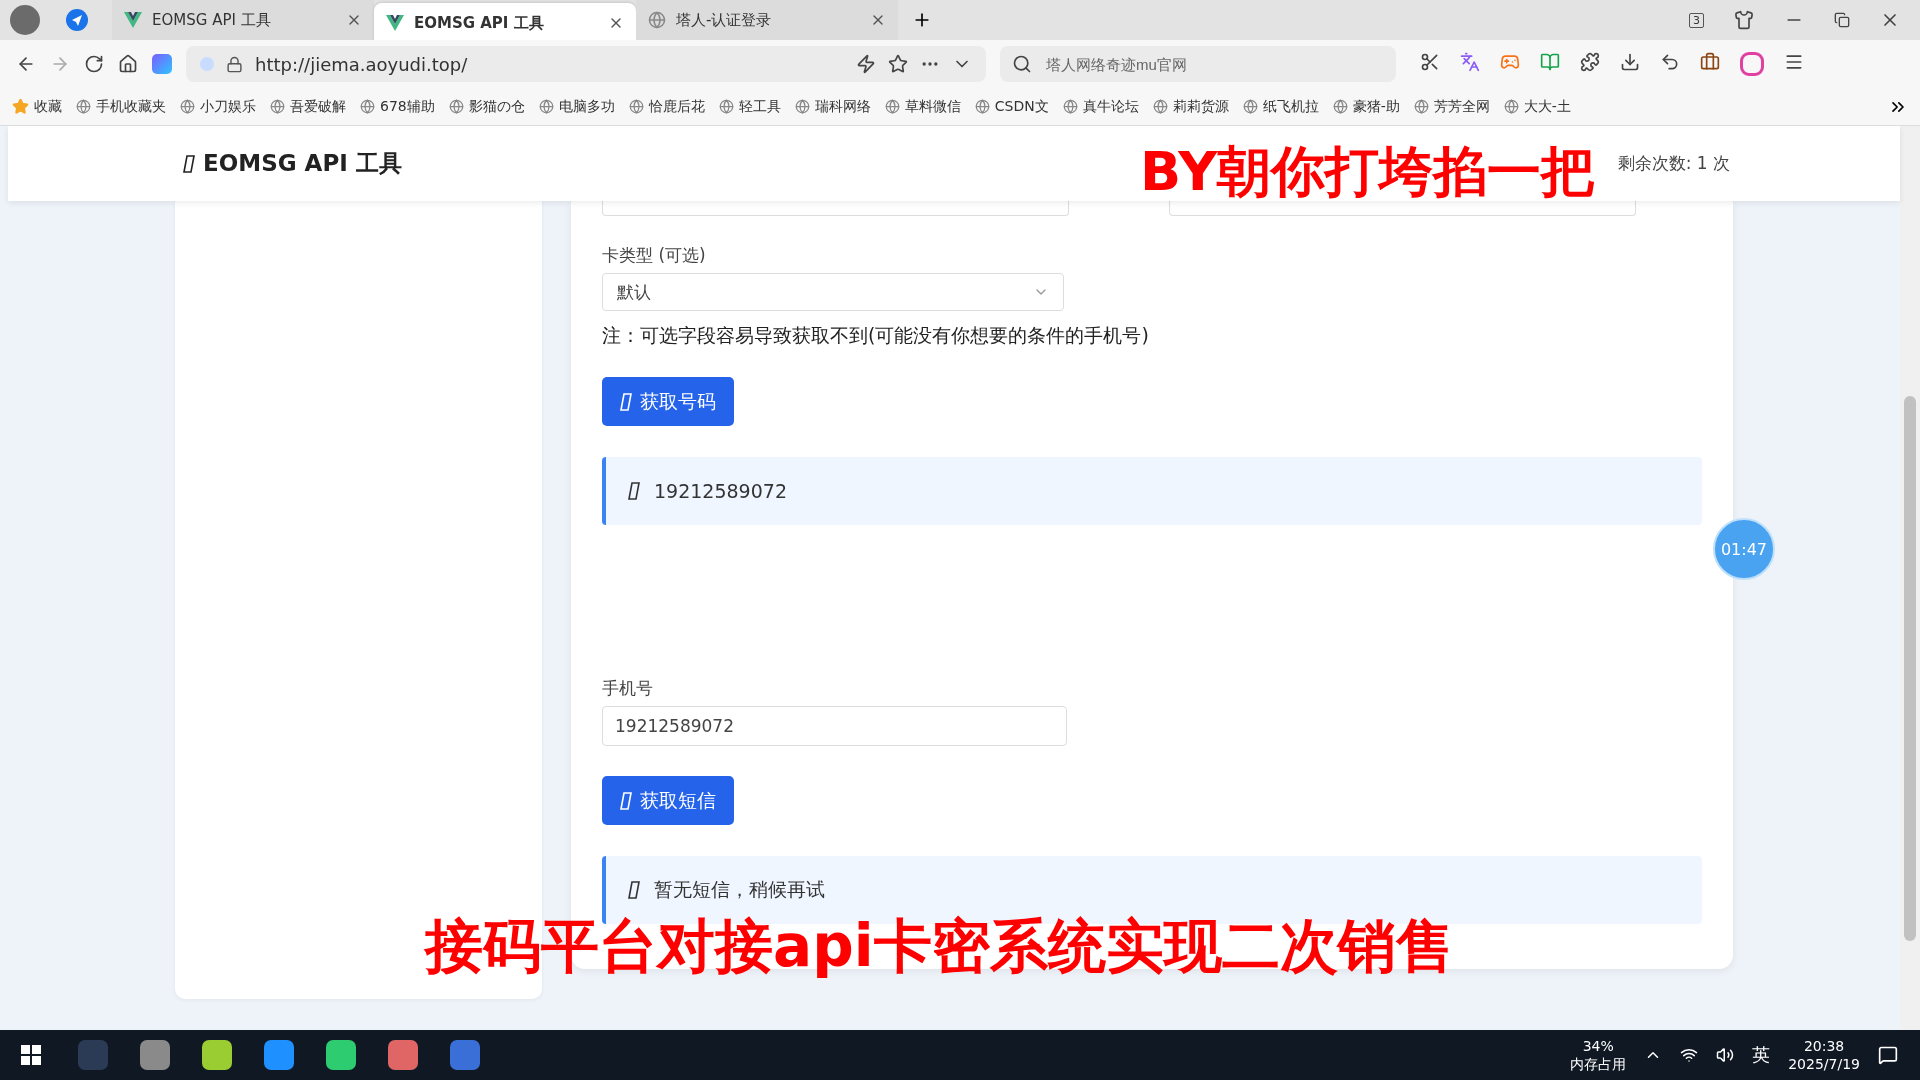 This screenshot has height=1080, width=1920. Describe the element at coordinates (1630, 62) in the screenshot. I see `download-icon` at that location.